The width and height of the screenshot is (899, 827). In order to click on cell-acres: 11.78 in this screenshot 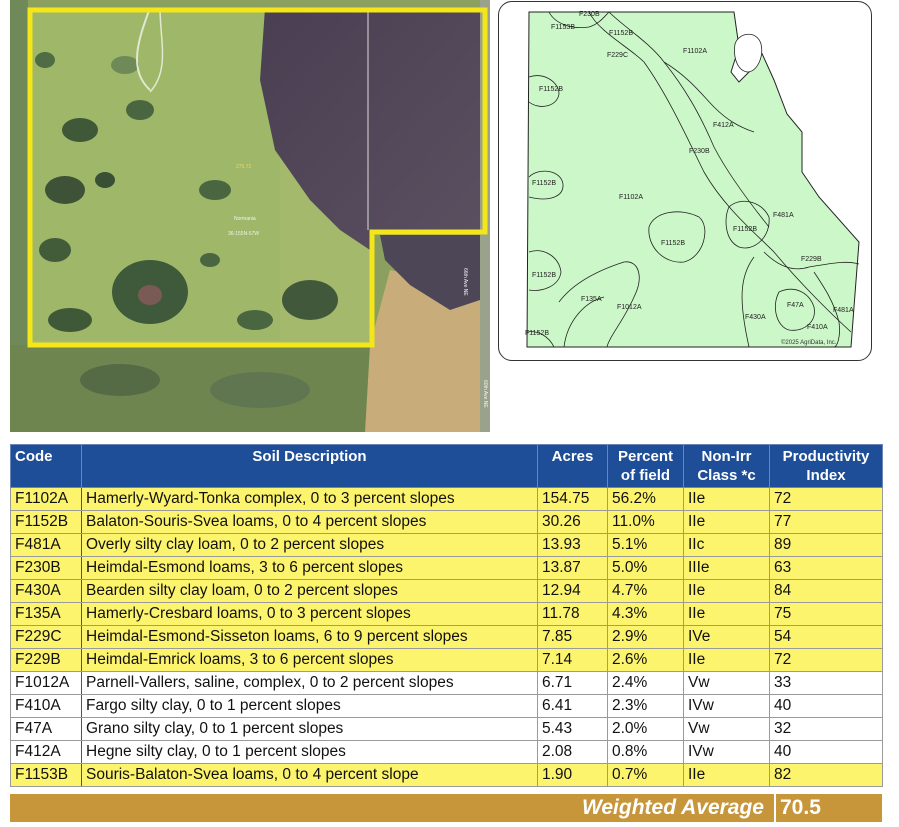, I will do `click(572, 614)`.